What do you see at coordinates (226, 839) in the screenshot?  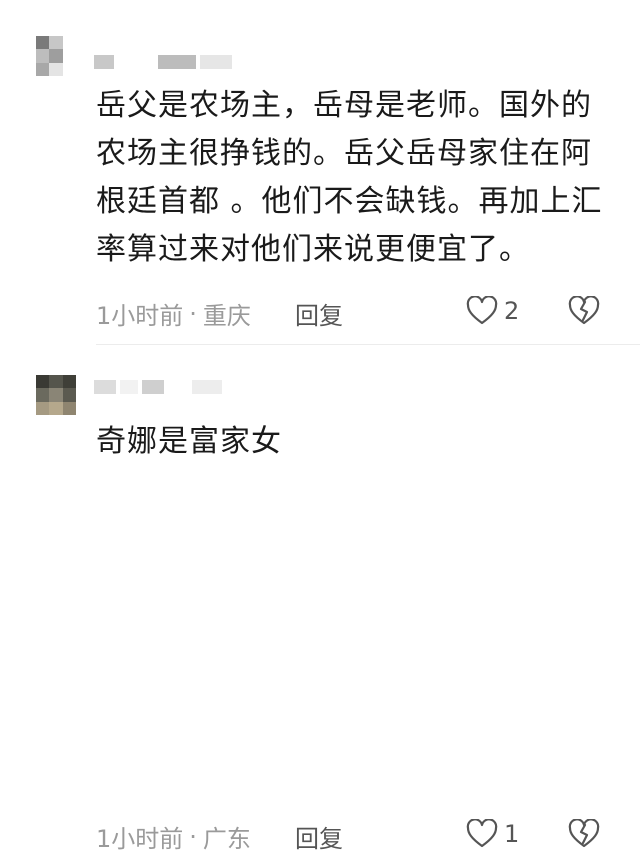 I see `comment-location: 广东` at bounding box center [226, 839].